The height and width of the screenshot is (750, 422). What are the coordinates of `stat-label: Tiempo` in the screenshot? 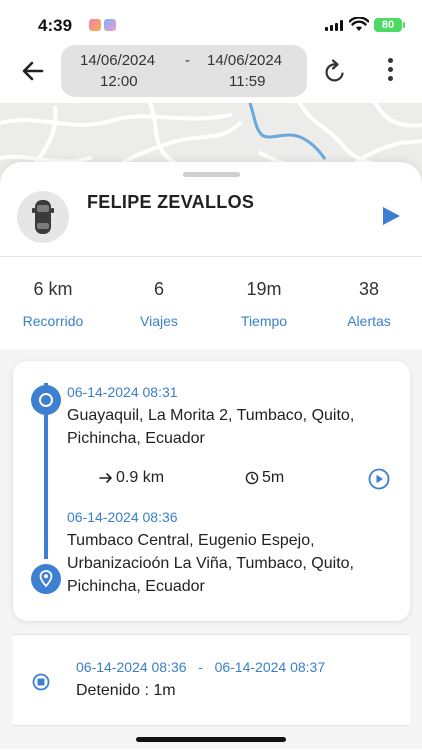 It's located at (264, 321).